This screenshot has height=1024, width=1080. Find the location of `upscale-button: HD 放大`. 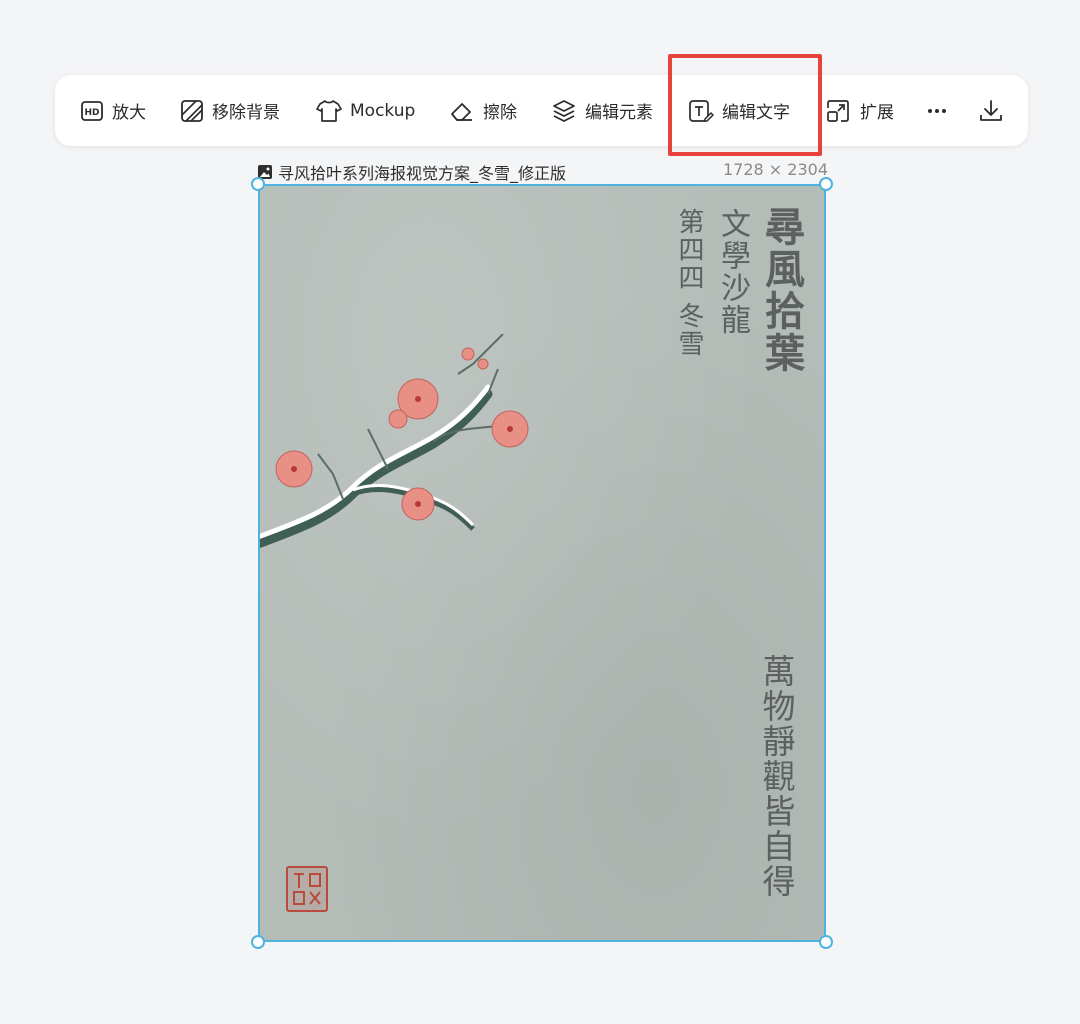

upscale-button: HD 放大 is located at coordinates (113, 110).